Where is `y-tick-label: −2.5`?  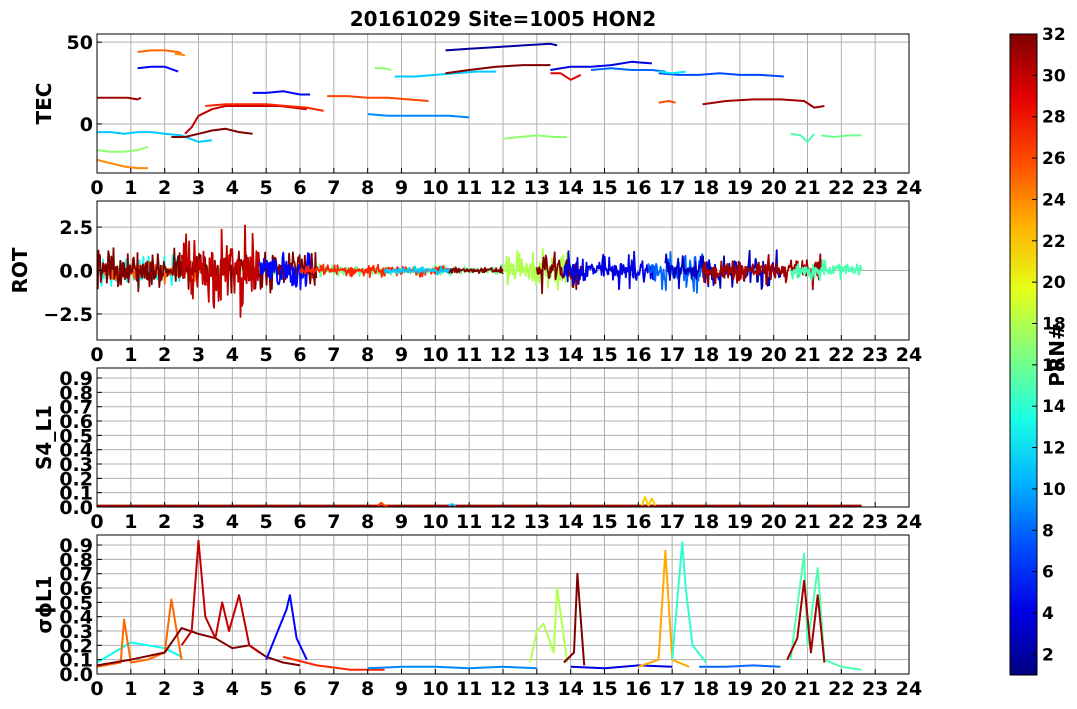
y-tick-label: −2.5 is located at coordinates (68, 315).